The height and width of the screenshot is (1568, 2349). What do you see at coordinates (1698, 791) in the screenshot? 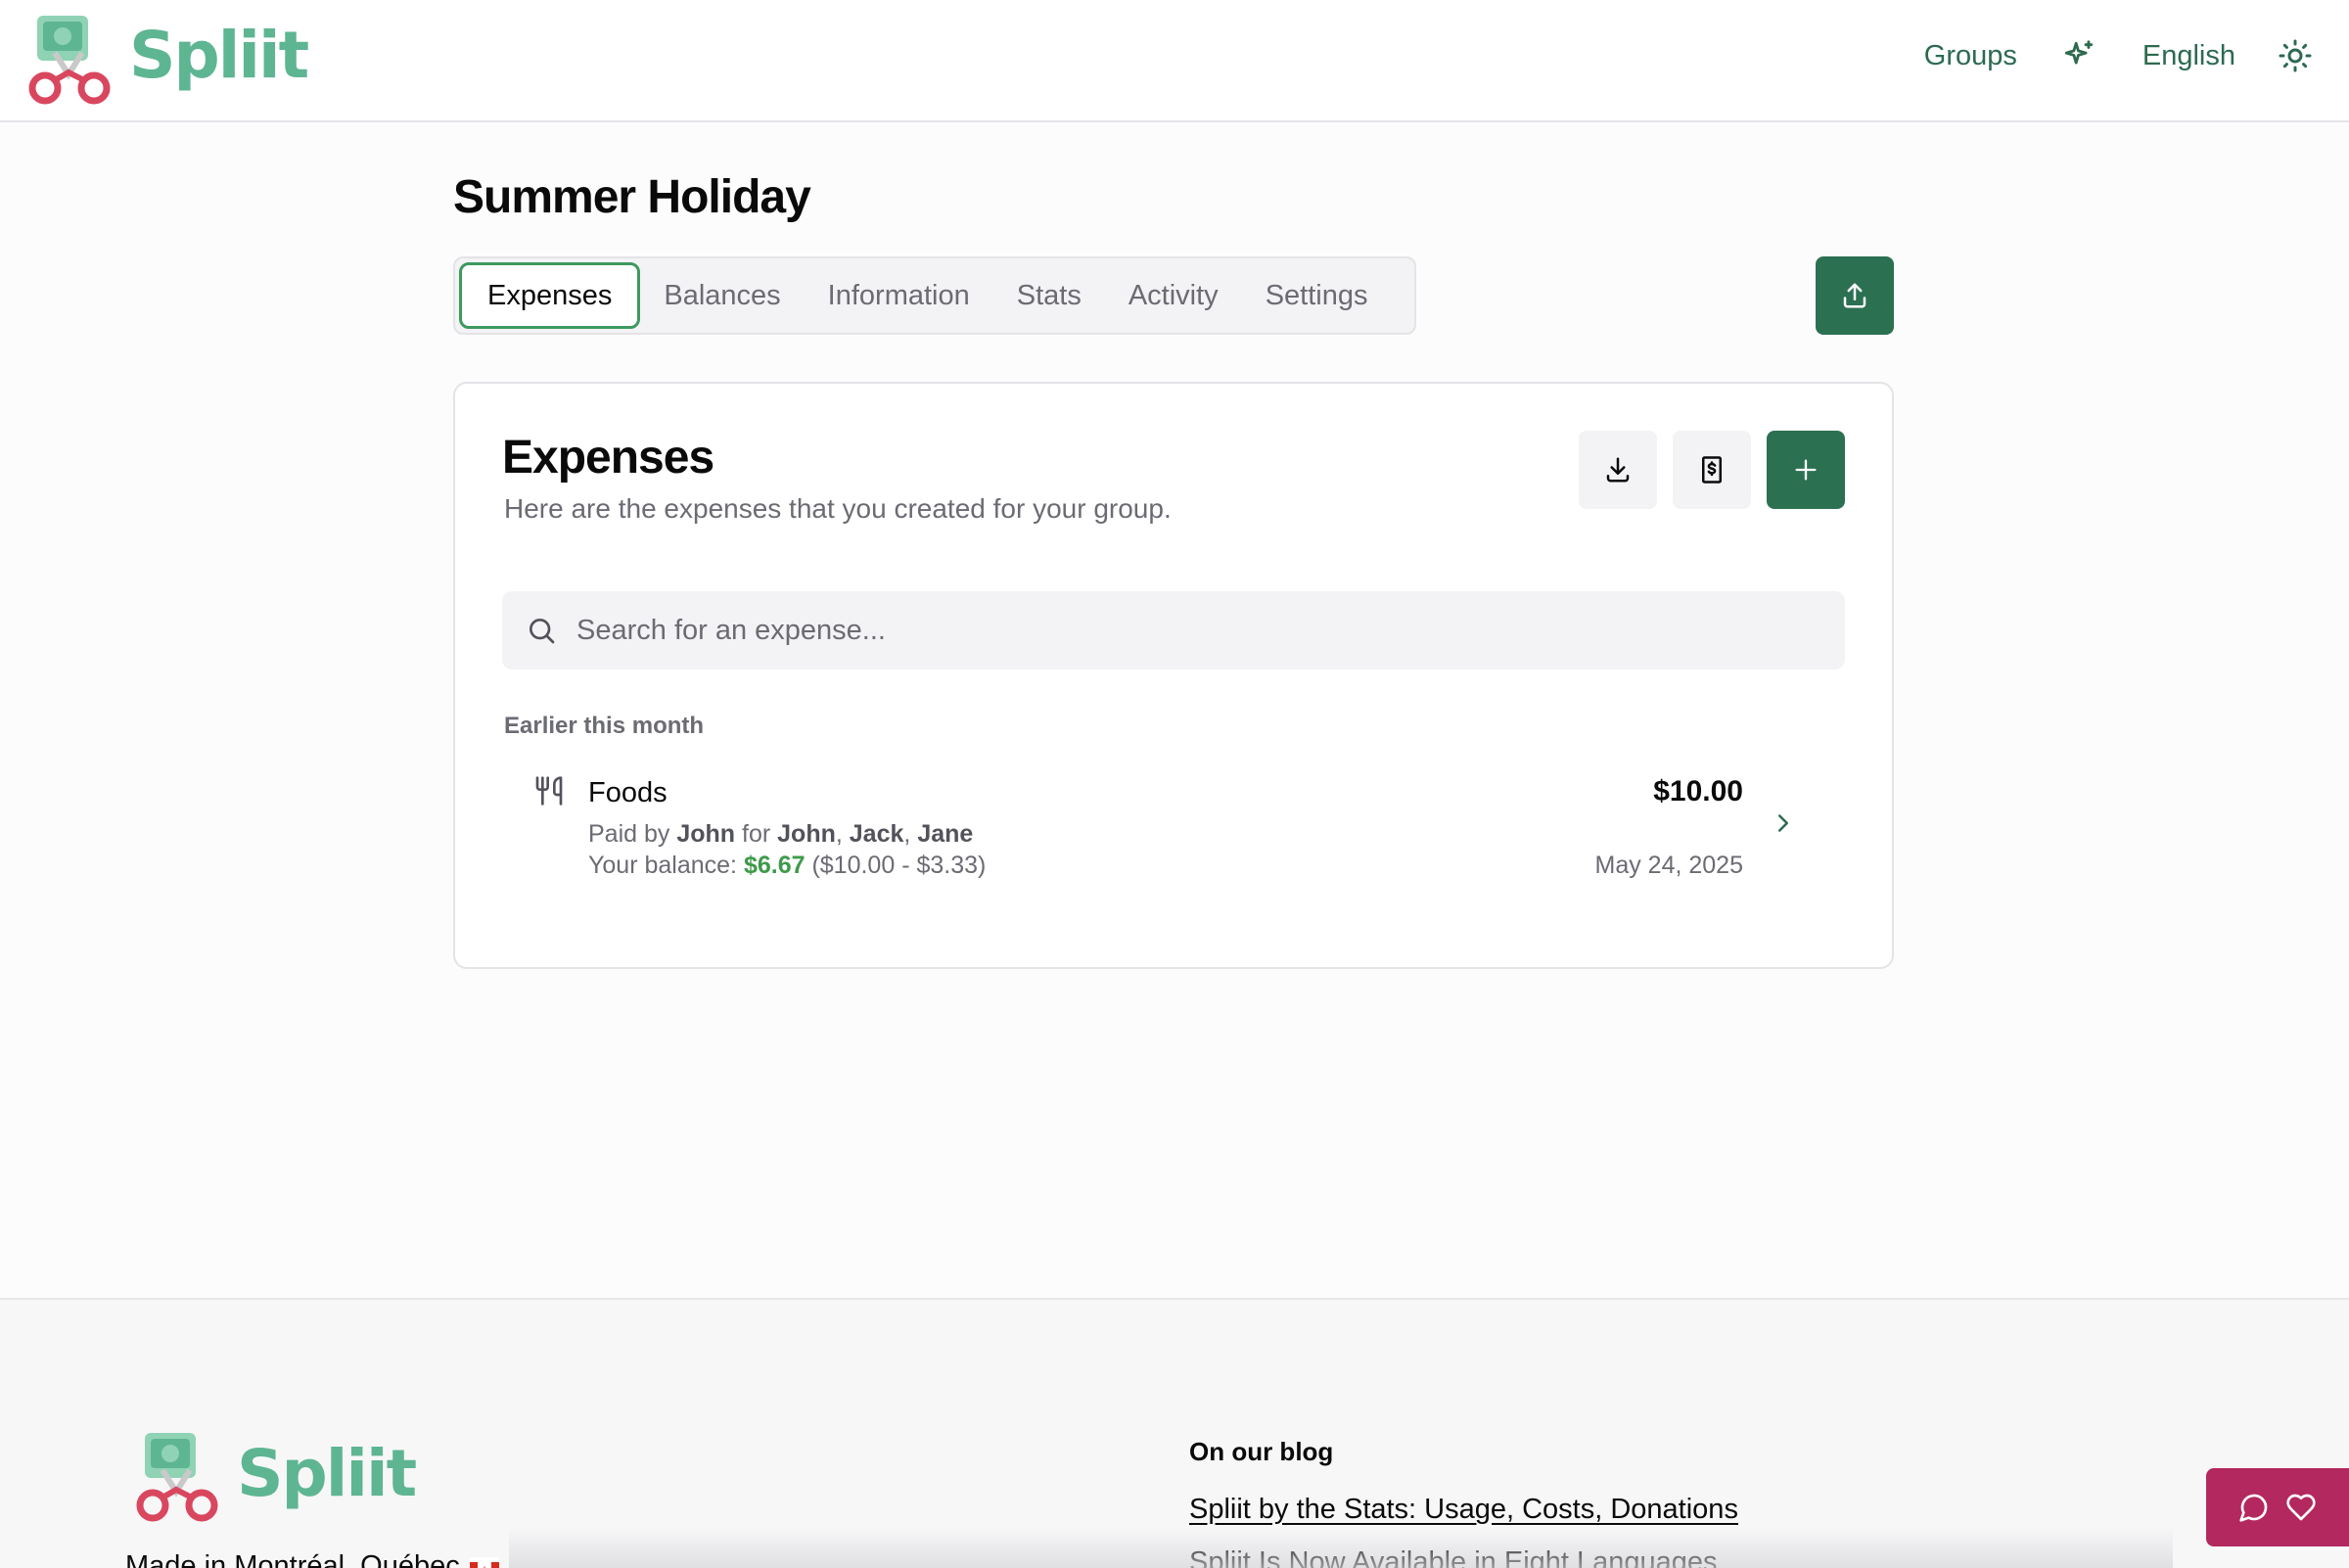
I see `expense-amount: $10.00` at bounding box center [1698, 791].